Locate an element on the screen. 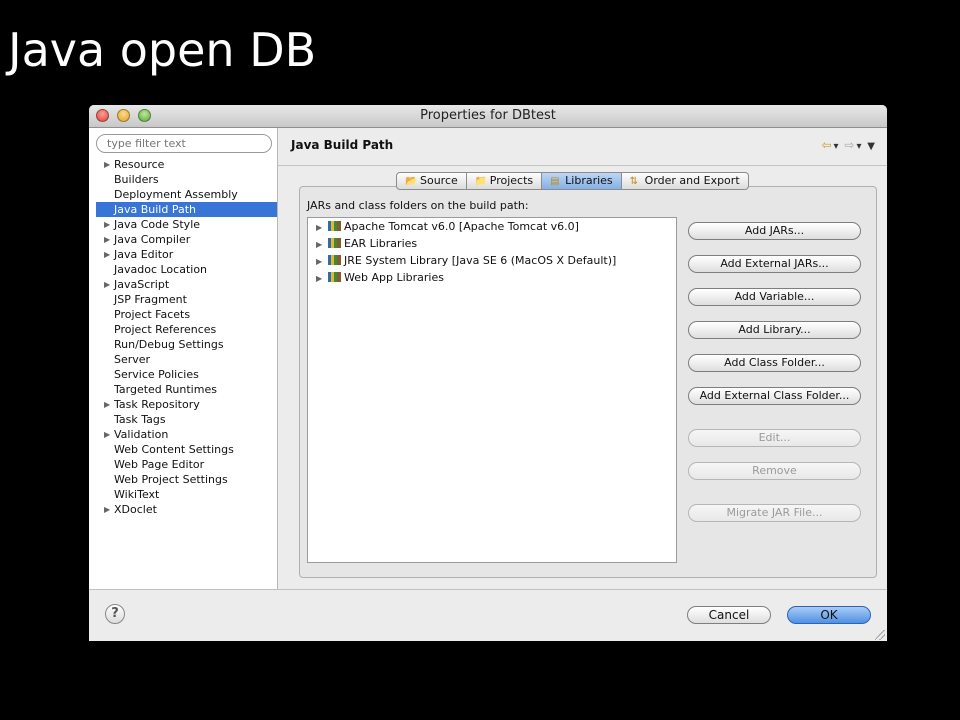 Image resolution: width=960 pixels, height=720 pixels. header-divider is located at coordinates (582, 165).